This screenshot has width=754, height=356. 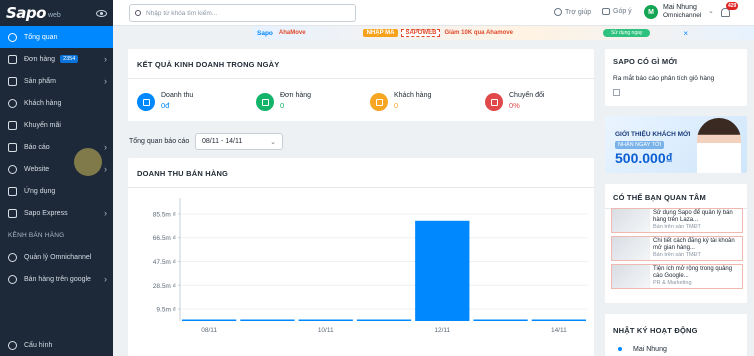 What do you see at coordinates (680, 8) in the screenshot?
I see `user-name: Mai Nhung` at bounding box center [680, 8].